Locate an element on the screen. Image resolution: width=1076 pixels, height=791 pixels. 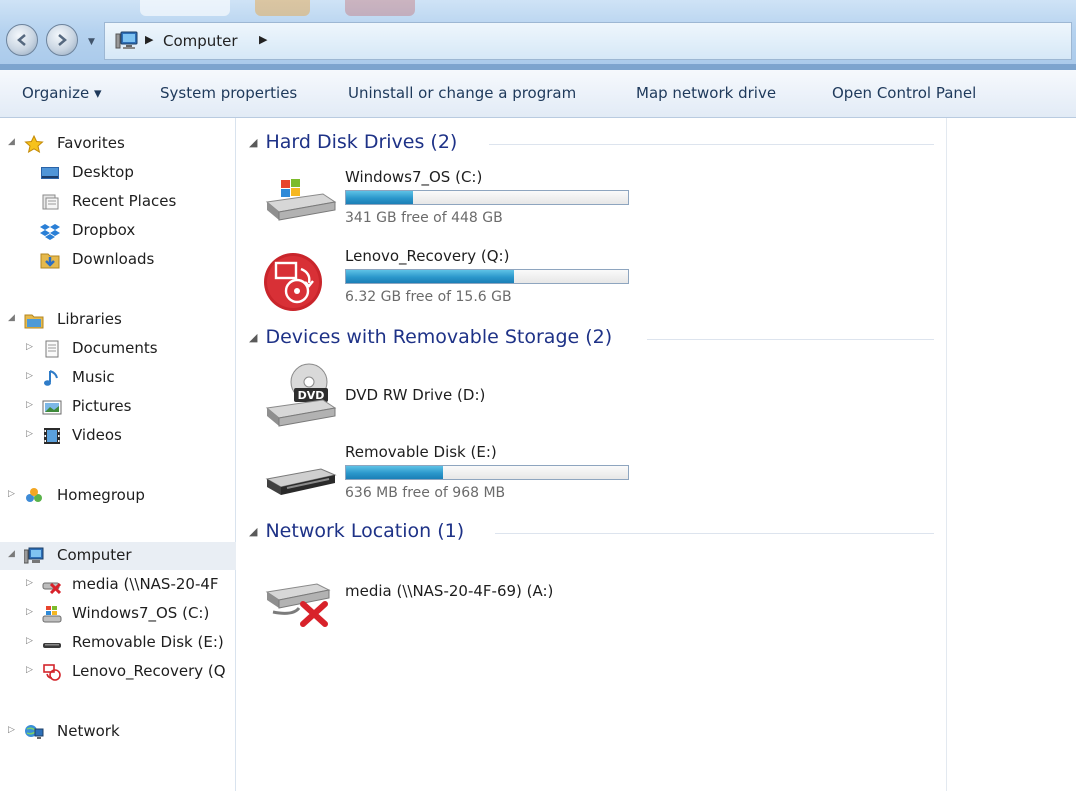
nav-item-recent-places: Recent Places is located at coordinates (118, 202).